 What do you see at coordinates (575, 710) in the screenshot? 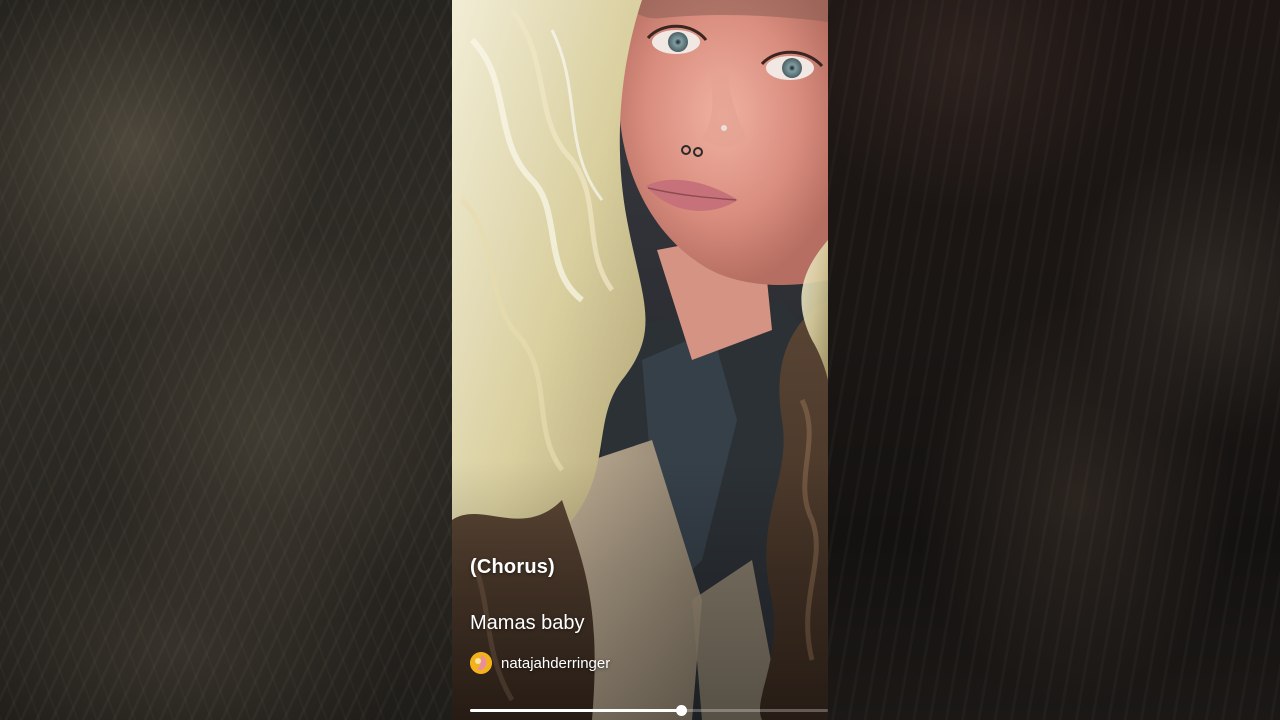
I see `progress-played` at bounding box center [575, 710].